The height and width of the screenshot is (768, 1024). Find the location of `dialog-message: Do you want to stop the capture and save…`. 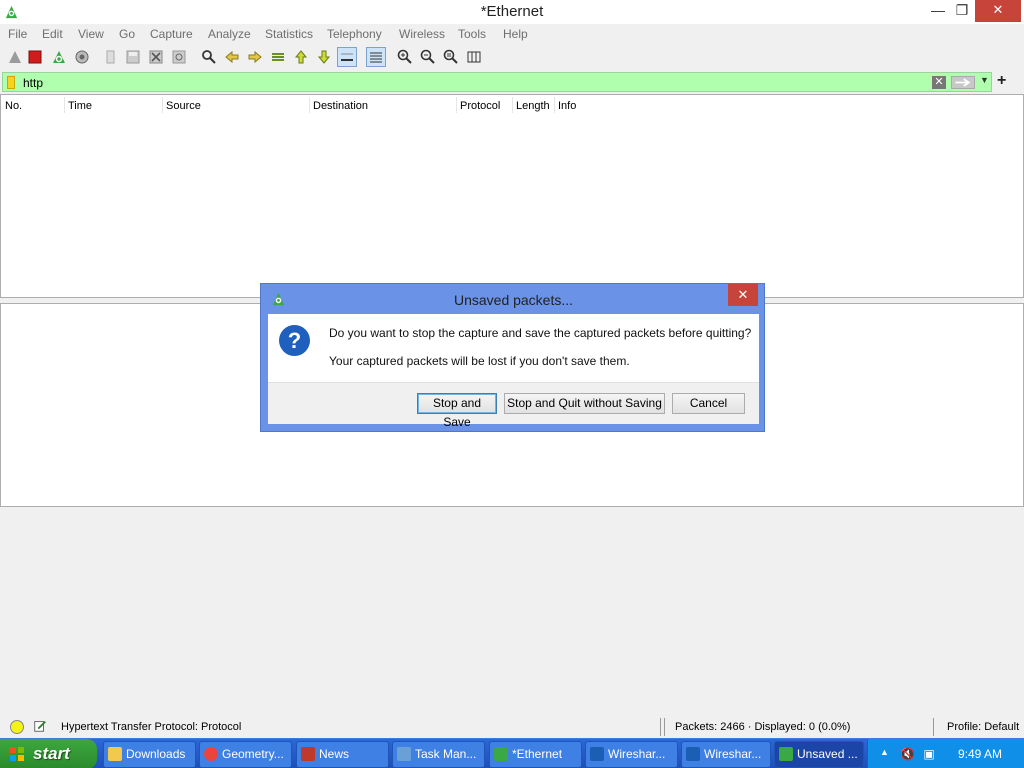

dialog-message: Do you want to stop the capture and save… is located at coordinates (540, 333).